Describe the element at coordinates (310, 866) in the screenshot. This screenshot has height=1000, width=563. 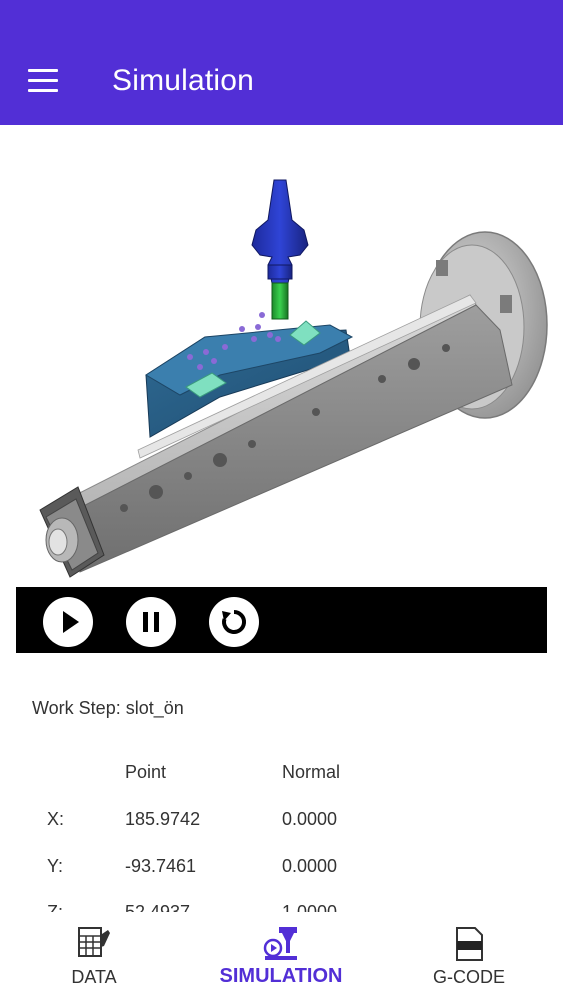
I see `normal-y-value: 0.0000` at that location.